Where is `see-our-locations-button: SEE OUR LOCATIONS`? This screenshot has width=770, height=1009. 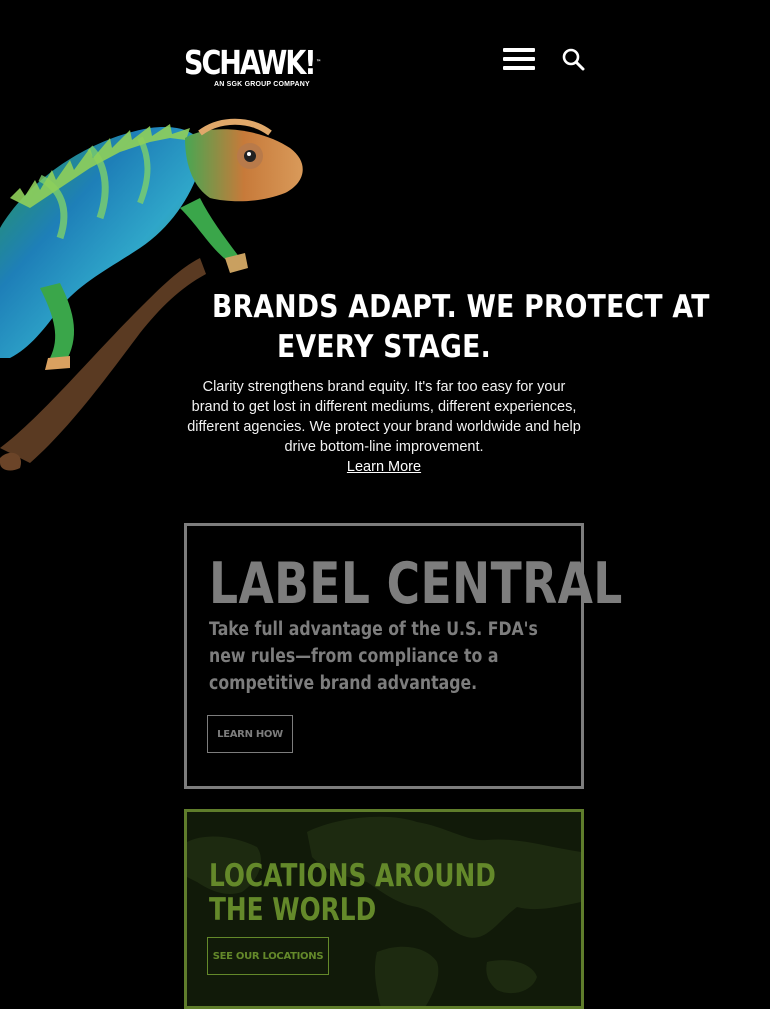
see-our-locations-button: SEE OUR LOCATIONS is located at coordinates (268, 956).